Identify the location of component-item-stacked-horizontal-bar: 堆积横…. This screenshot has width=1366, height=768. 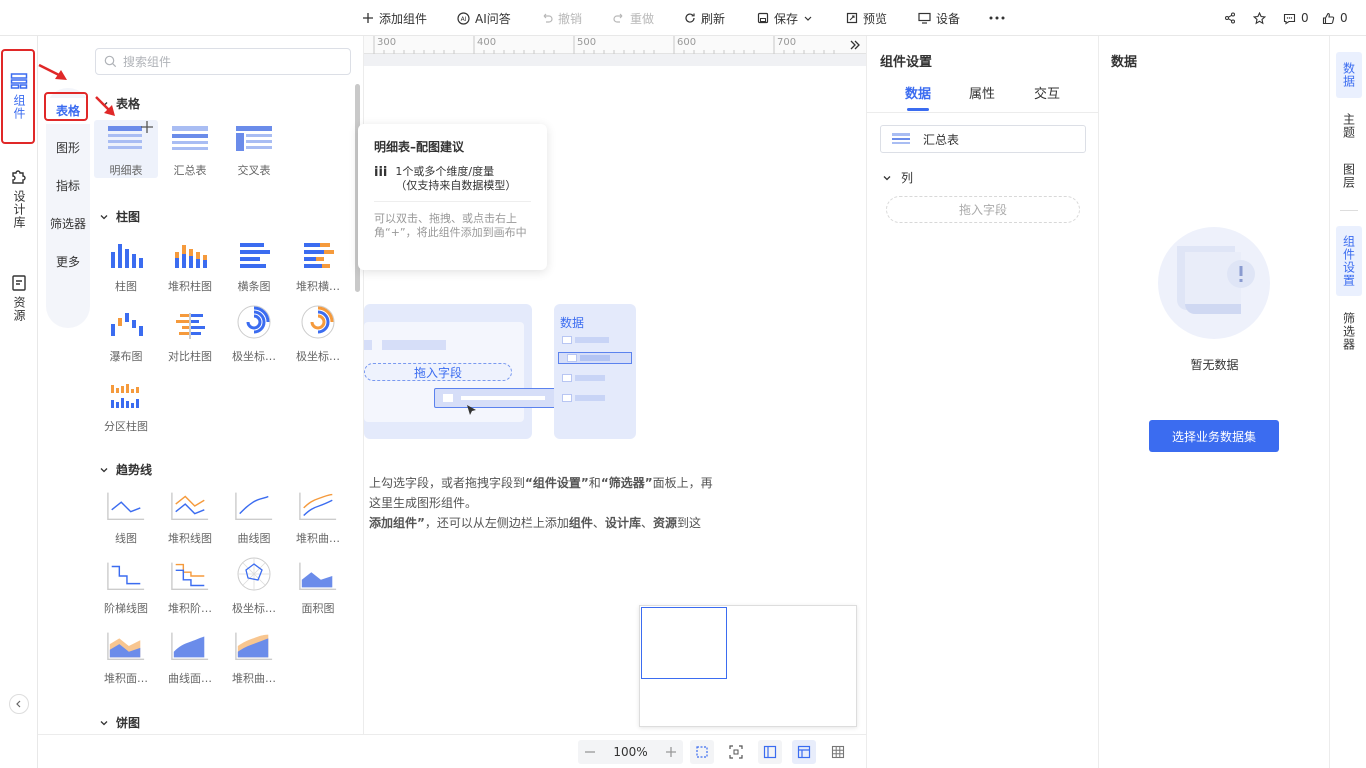
(318, 265).